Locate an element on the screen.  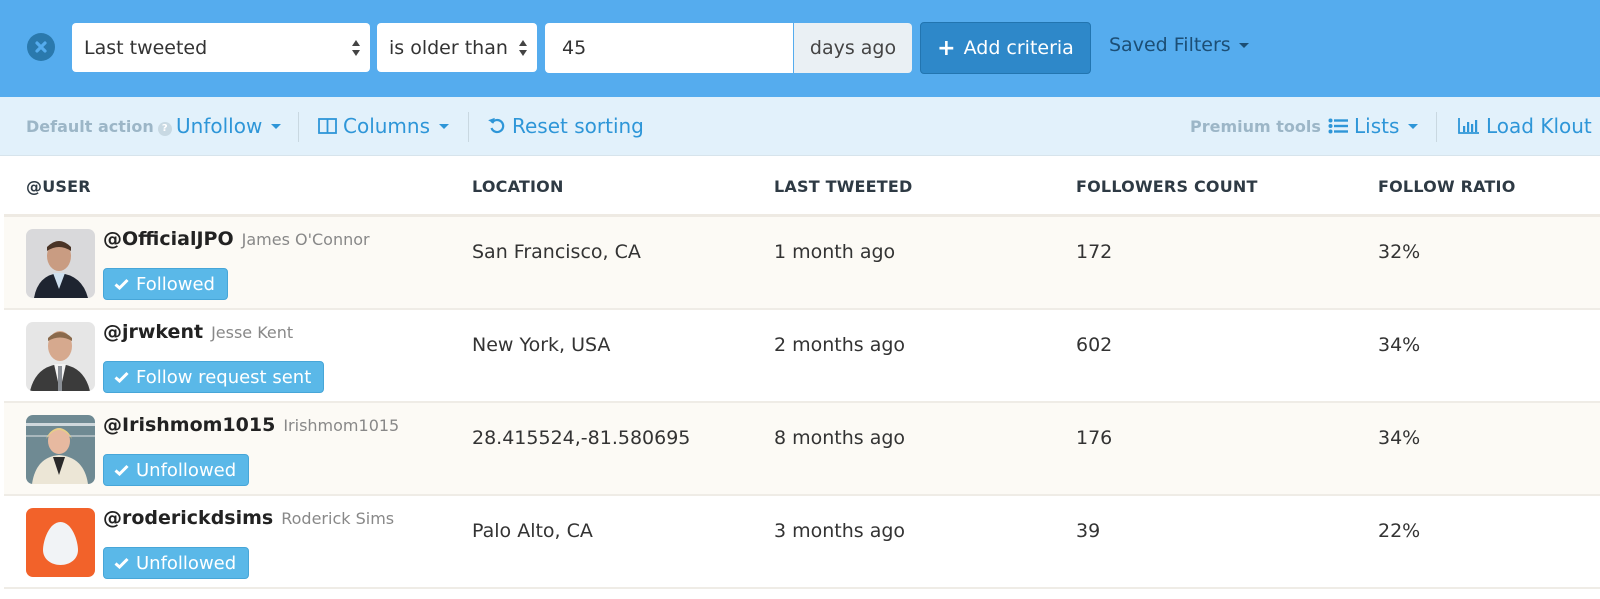
load-klout-label: Load Klout is located at coordinates (1539, 126).